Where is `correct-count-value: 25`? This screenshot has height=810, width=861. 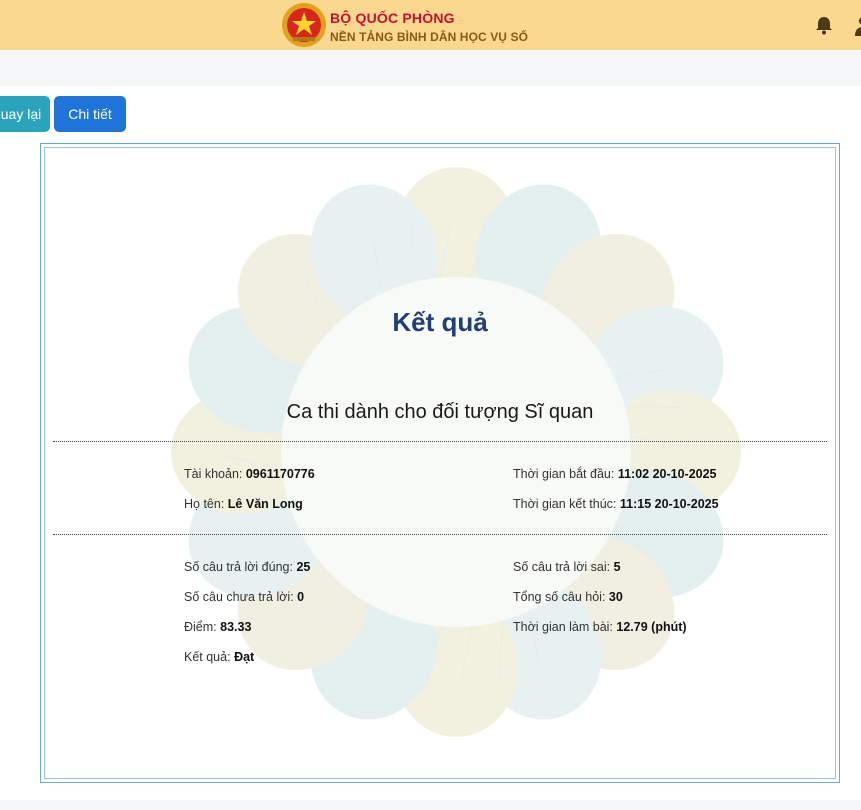 correct-count-value: 25 is located at coordinates (303, 567).